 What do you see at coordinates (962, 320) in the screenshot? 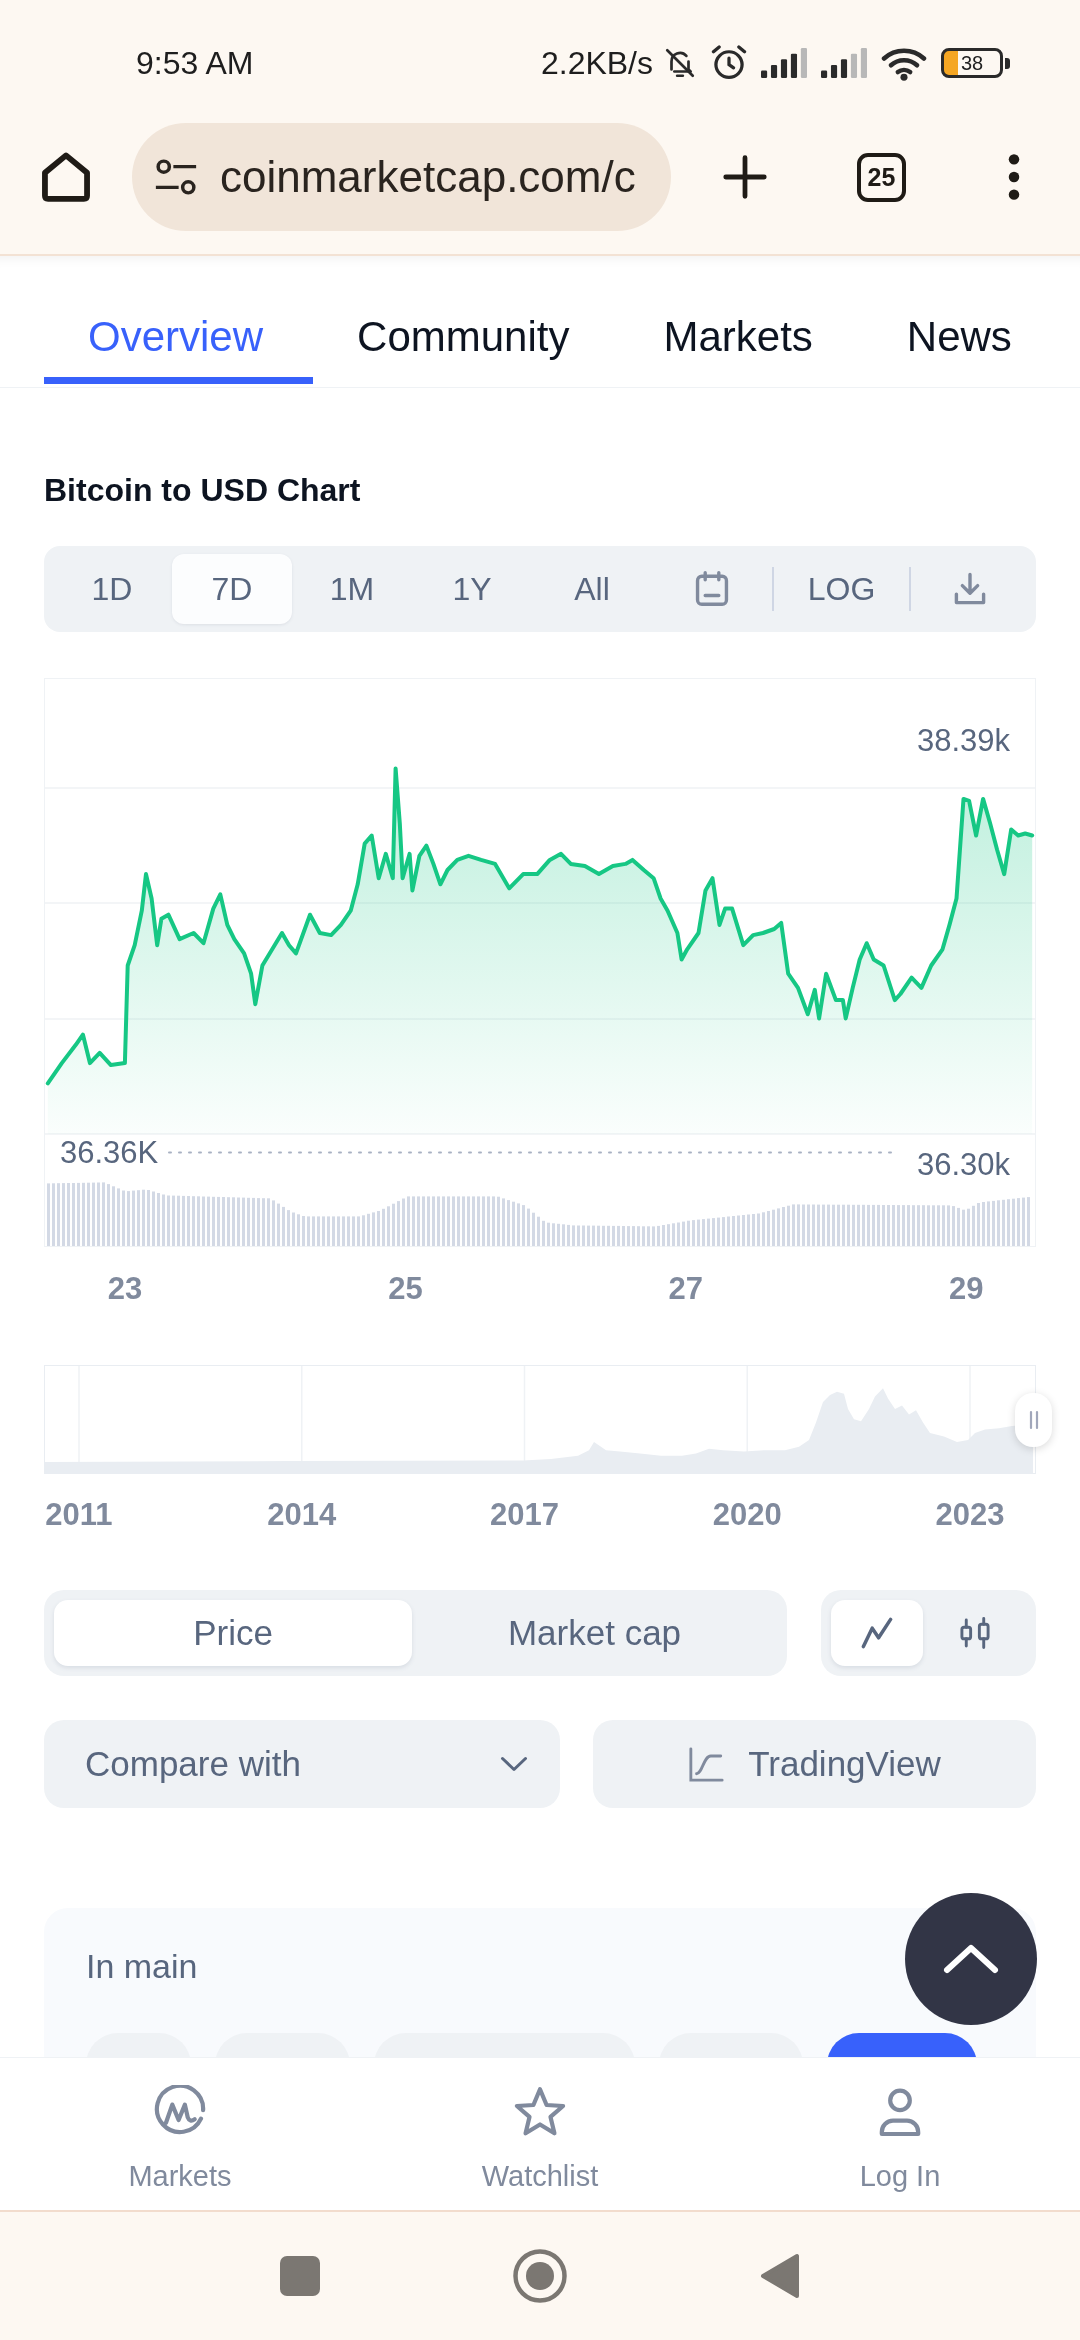
I see `page-tab: News` at bounding box center [962, 320].